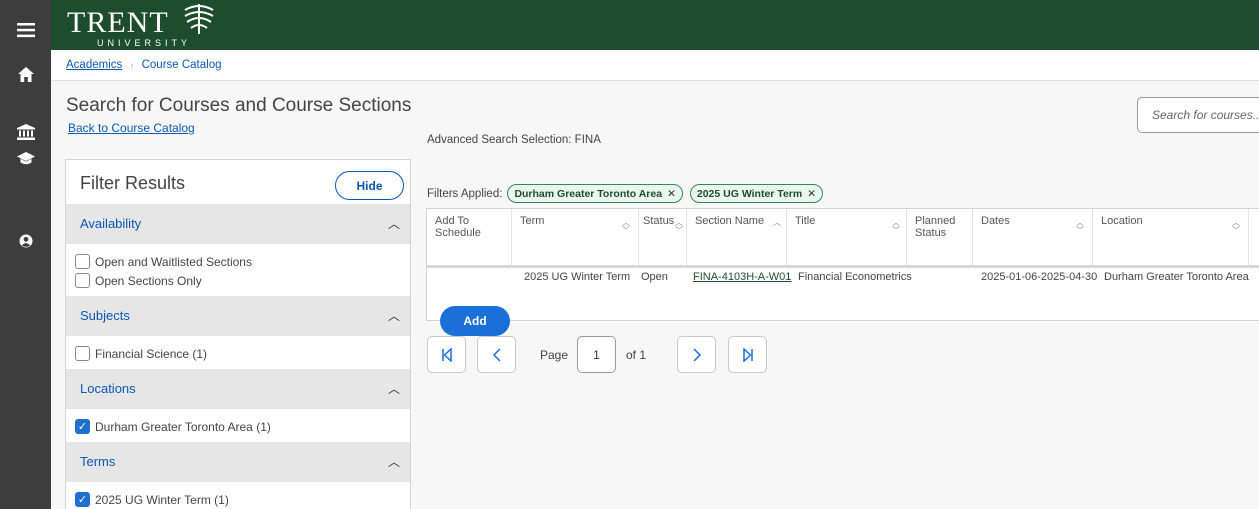 The width and height of the screenshot is (1259, 509). I want to click on first-page-button, so click(446, 354).